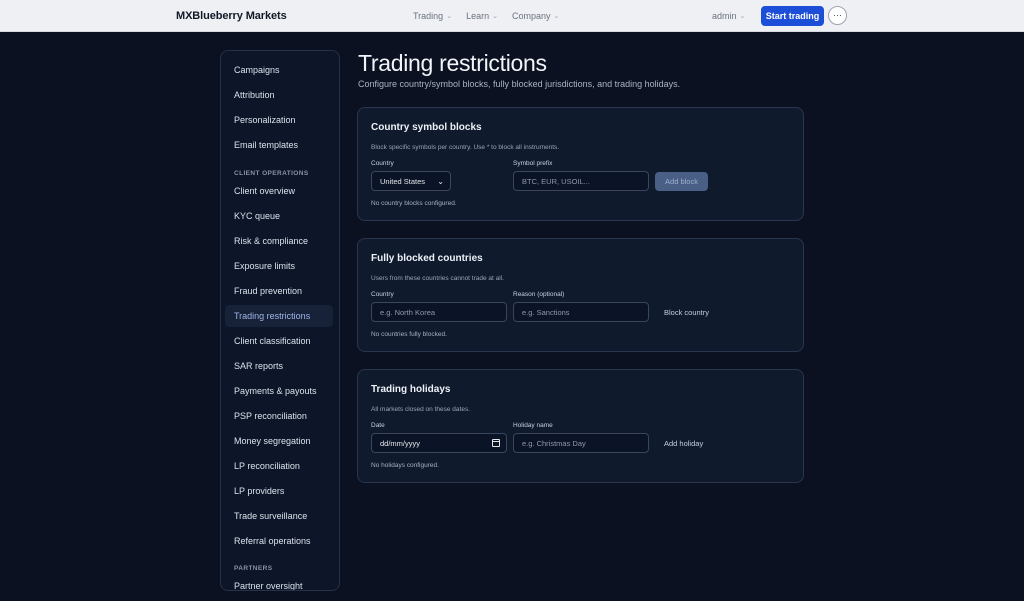 Image resolution: width=1024 pixels, height=601 pixels. Describe the element at coordinates (581, 443) in the screenshot. I see `holiday-name-input: e.g. Christmas Day` at that location.